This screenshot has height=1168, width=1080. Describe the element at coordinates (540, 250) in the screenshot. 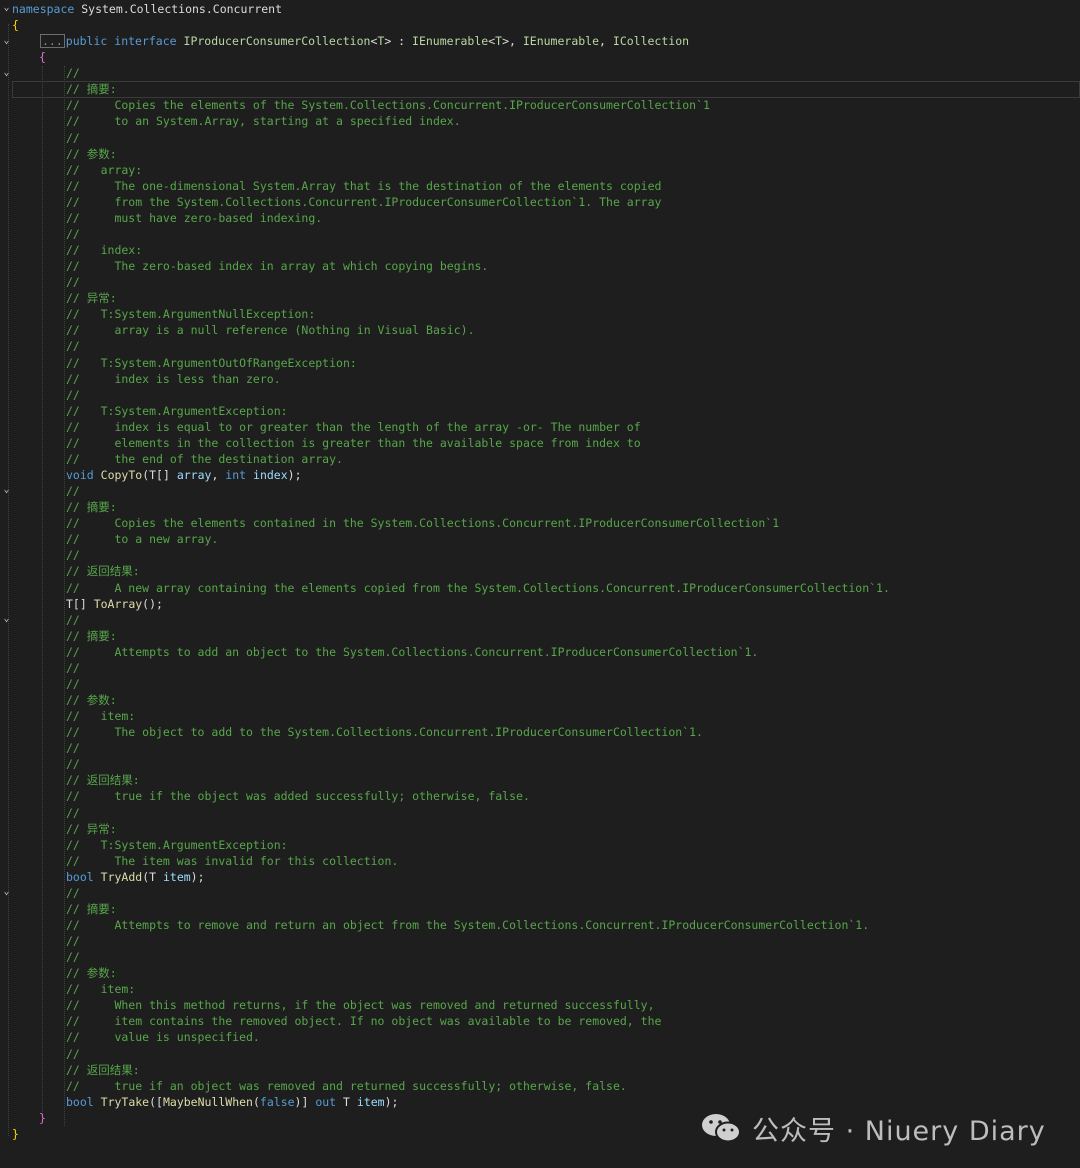

I see `code-line: // index:` at that location.